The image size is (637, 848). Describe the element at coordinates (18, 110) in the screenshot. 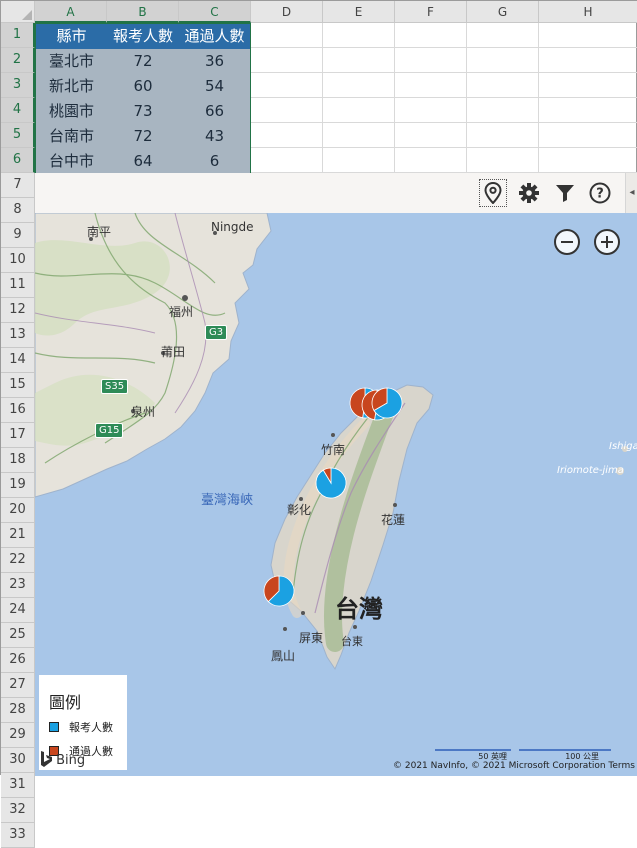

I see `row-header: 4` at that location.